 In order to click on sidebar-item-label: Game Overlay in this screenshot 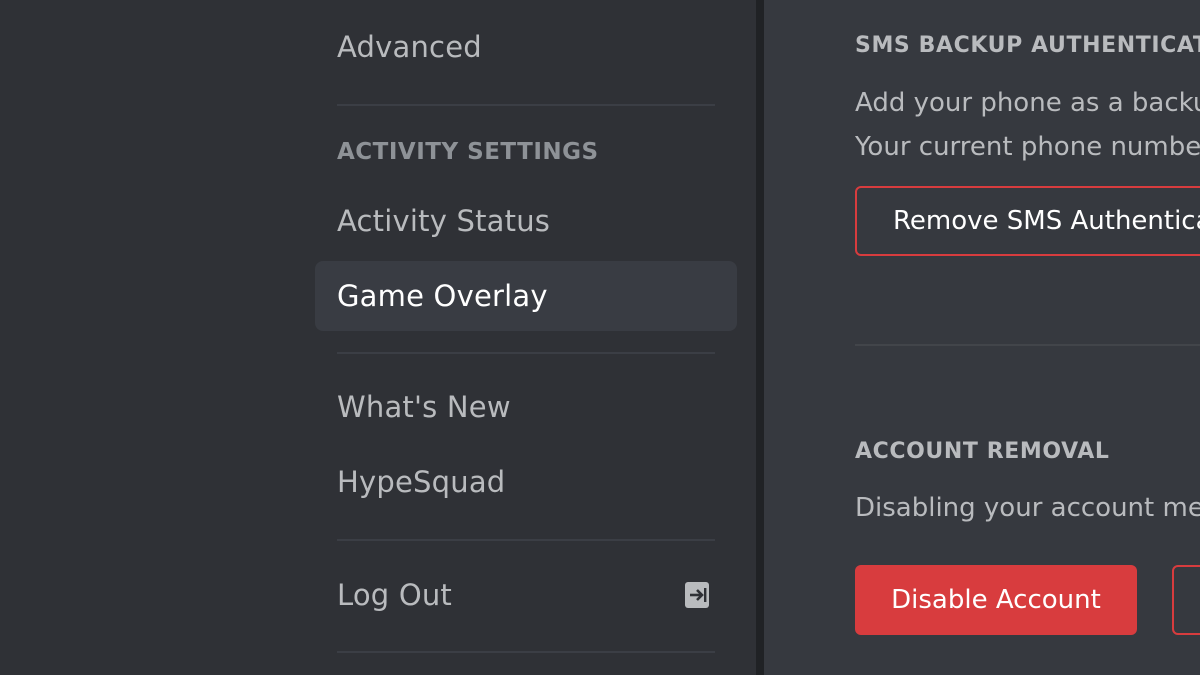, I will do `click(442, 296)`.